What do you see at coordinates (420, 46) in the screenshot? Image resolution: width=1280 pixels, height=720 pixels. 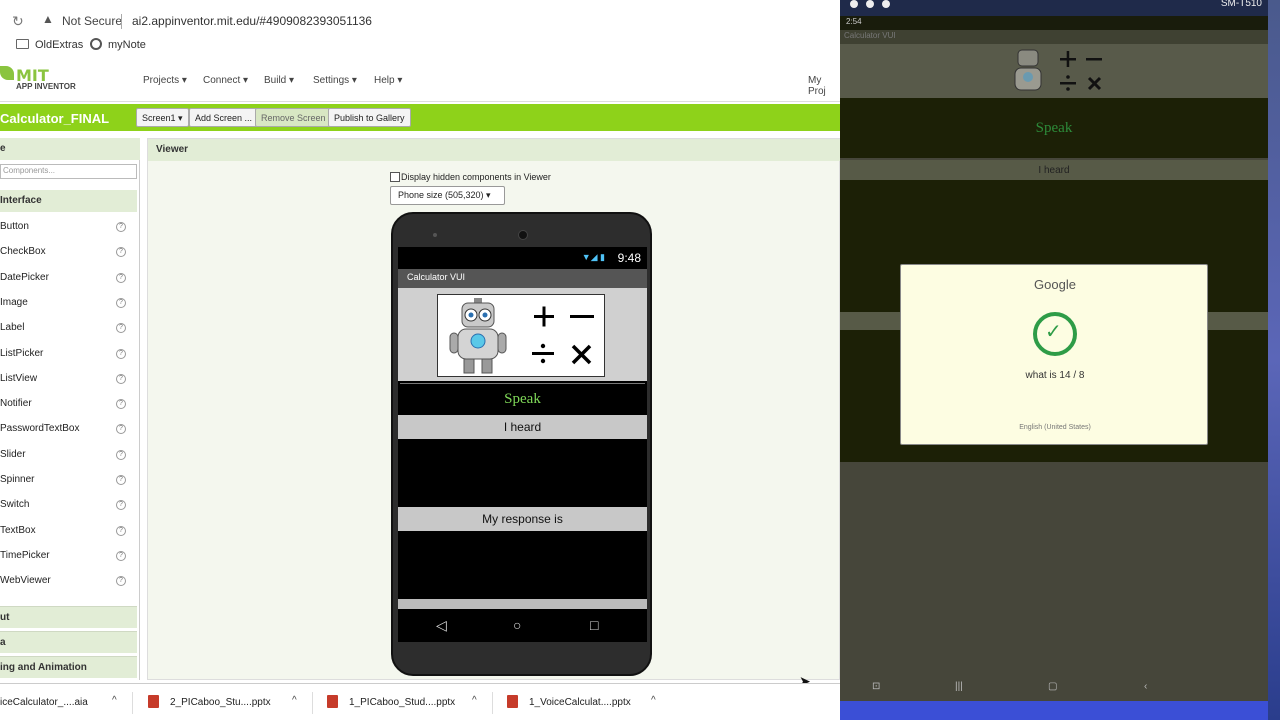 I see `bookmarks-bar: OldExtras myNote` at bounding box center [420, 46].